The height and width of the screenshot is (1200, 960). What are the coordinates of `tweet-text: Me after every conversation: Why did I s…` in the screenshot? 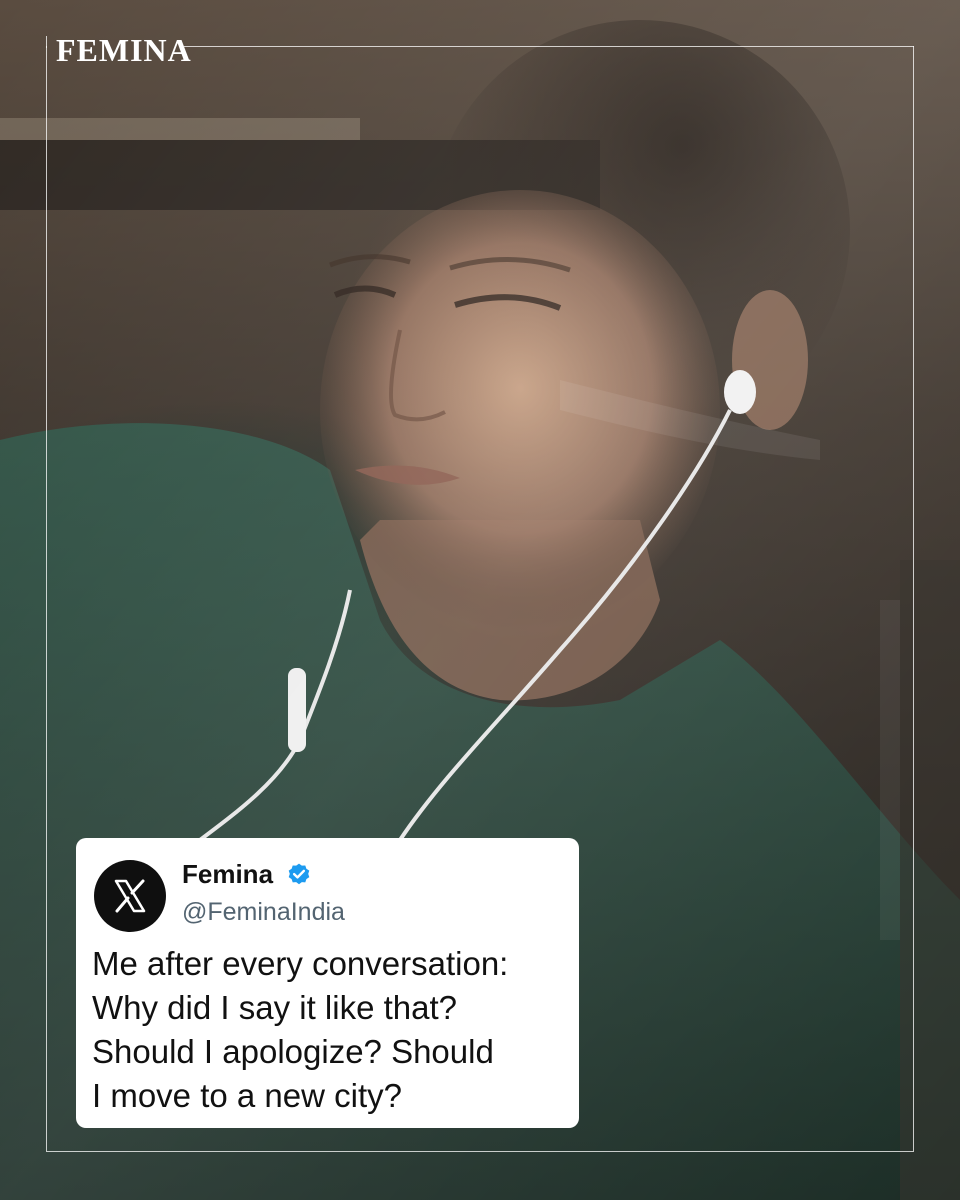 It's located at (332, 1030).